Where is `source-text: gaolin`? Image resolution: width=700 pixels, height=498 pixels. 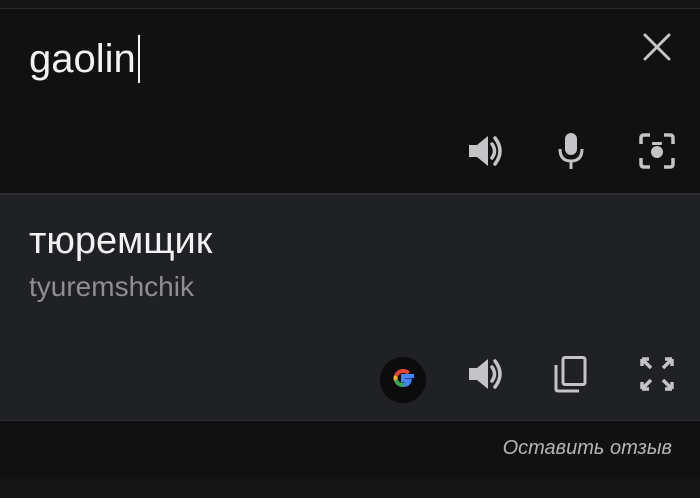 source-text: gaolin is located at coordinates (82, 59).